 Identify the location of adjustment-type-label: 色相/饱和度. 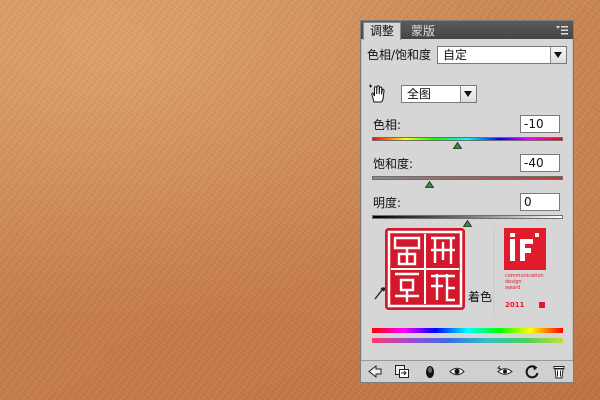
(399, 55).